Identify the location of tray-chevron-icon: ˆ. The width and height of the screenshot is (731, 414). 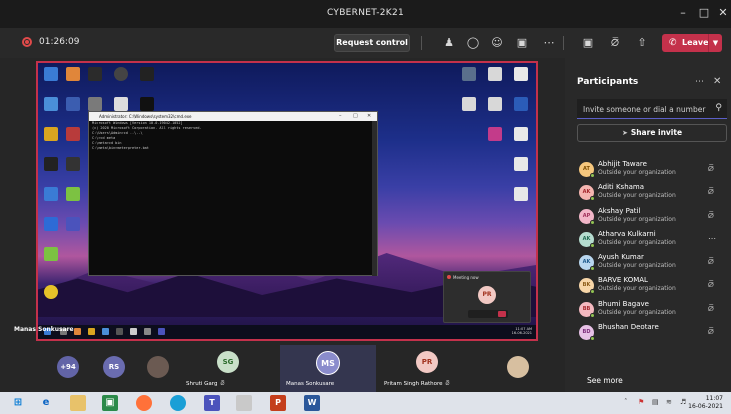
(626, 402).